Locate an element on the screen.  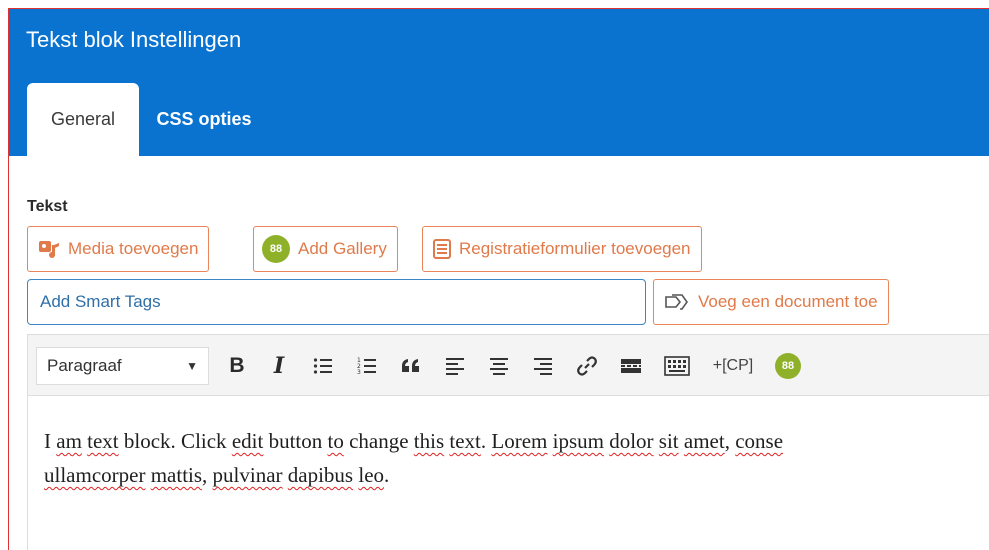
misspelled-word: ipsum is located at coordinates (578, 441).